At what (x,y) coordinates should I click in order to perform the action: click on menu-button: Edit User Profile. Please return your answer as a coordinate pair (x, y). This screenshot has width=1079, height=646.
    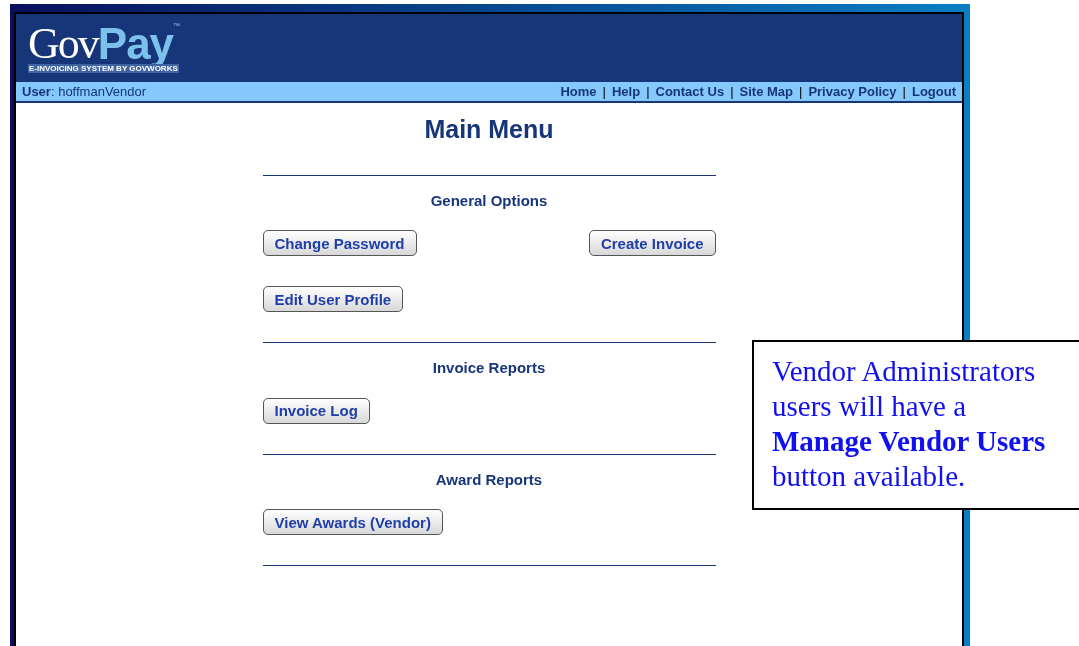
    Looking at the image, I should click on (333, 299).